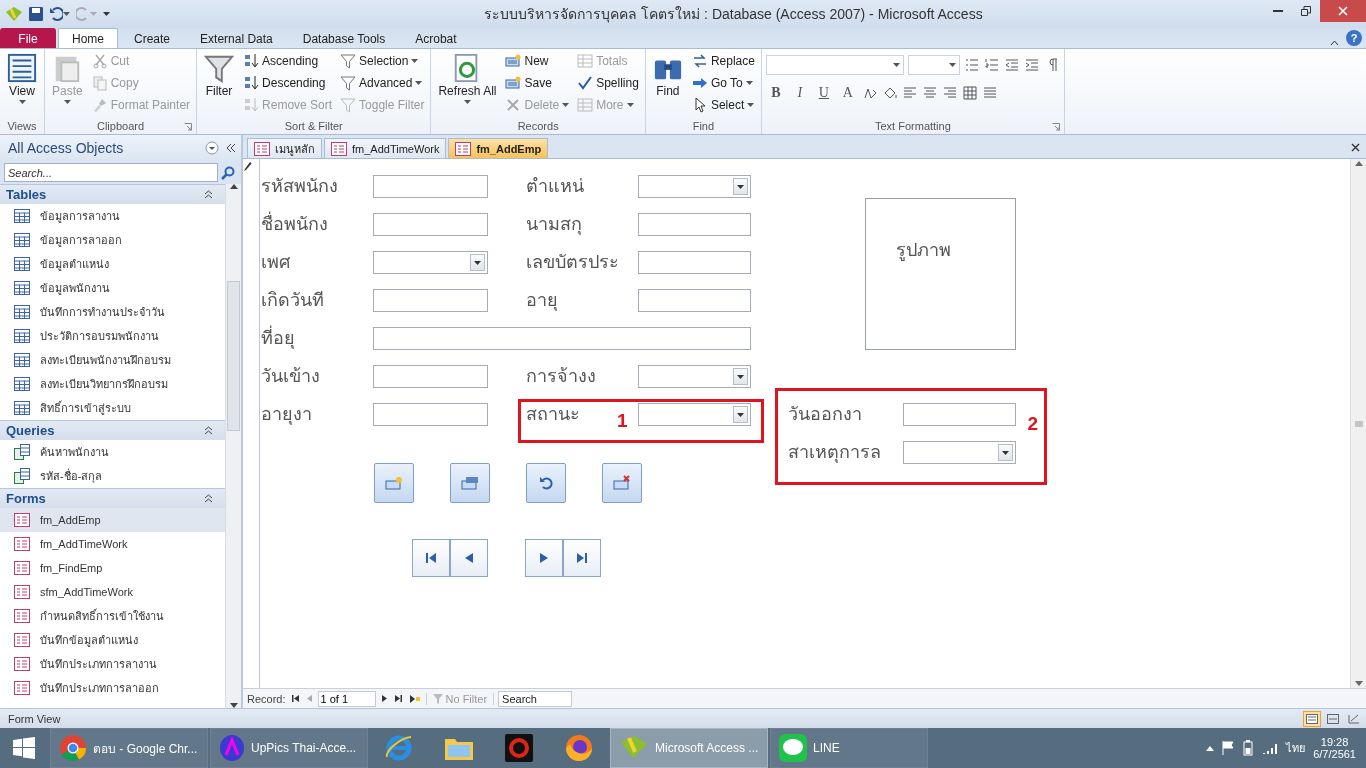 The image size is (1366, 768). Describe the element at coordinates (212, 148) in the screenshot. I see `dropdown-circle-icon` at that location.